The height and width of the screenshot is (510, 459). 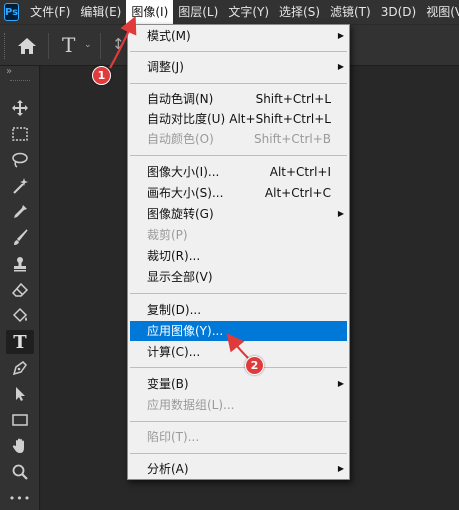 What do you see at coordinates (68, 45) in the screenshot?
I see `type-tool-preset-icon: T` at bounding box center [68, 45].